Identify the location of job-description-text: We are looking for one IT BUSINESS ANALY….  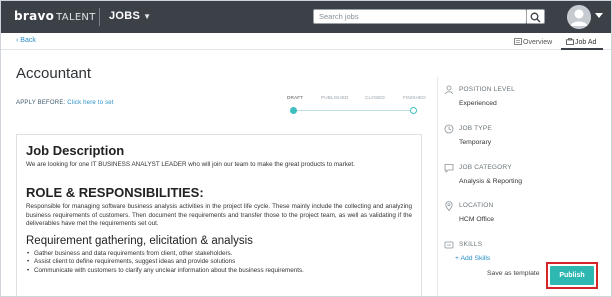
(190, 164).